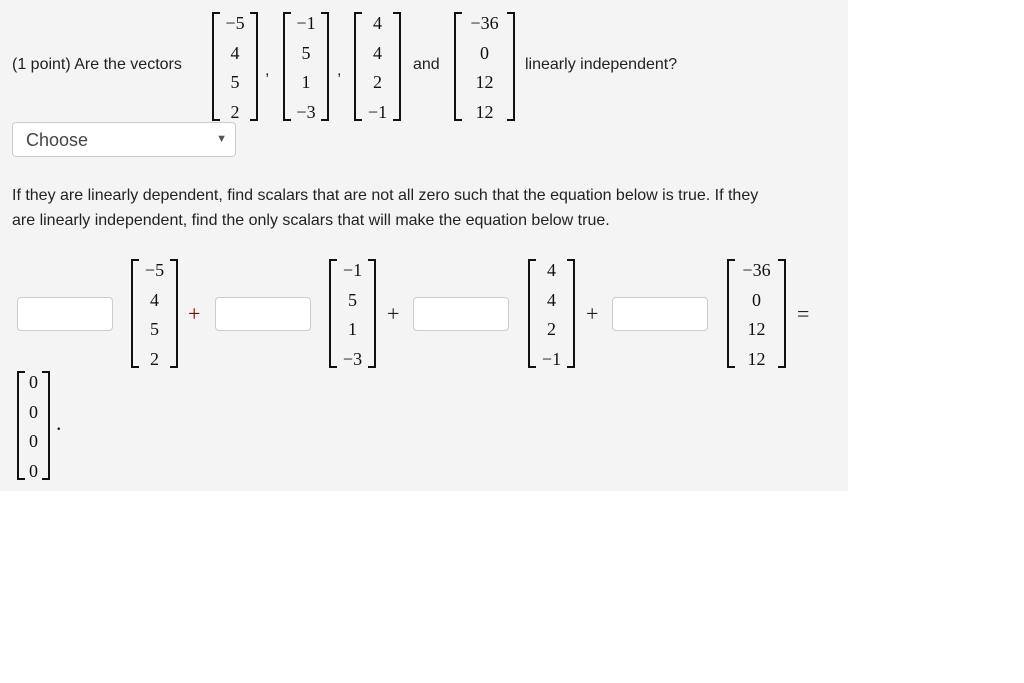 Image resolution: width=1024 pixels, height=683 pixels. What do you see at coordinates (124, 139) in the screenshot?
I see `answer-select: Choose ▼` at bounding box center [124, 139].